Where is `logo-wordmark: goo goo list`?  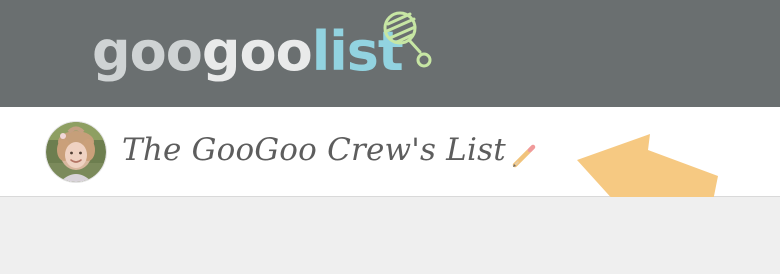
logo-wordmark: goo goo list is located at coordinates (248, 51).